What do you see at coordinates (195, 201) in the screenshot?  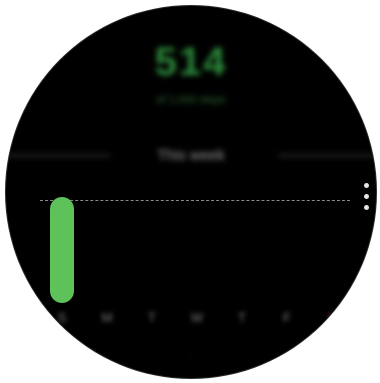 I see `target-line` at bounding box center [195, 201].